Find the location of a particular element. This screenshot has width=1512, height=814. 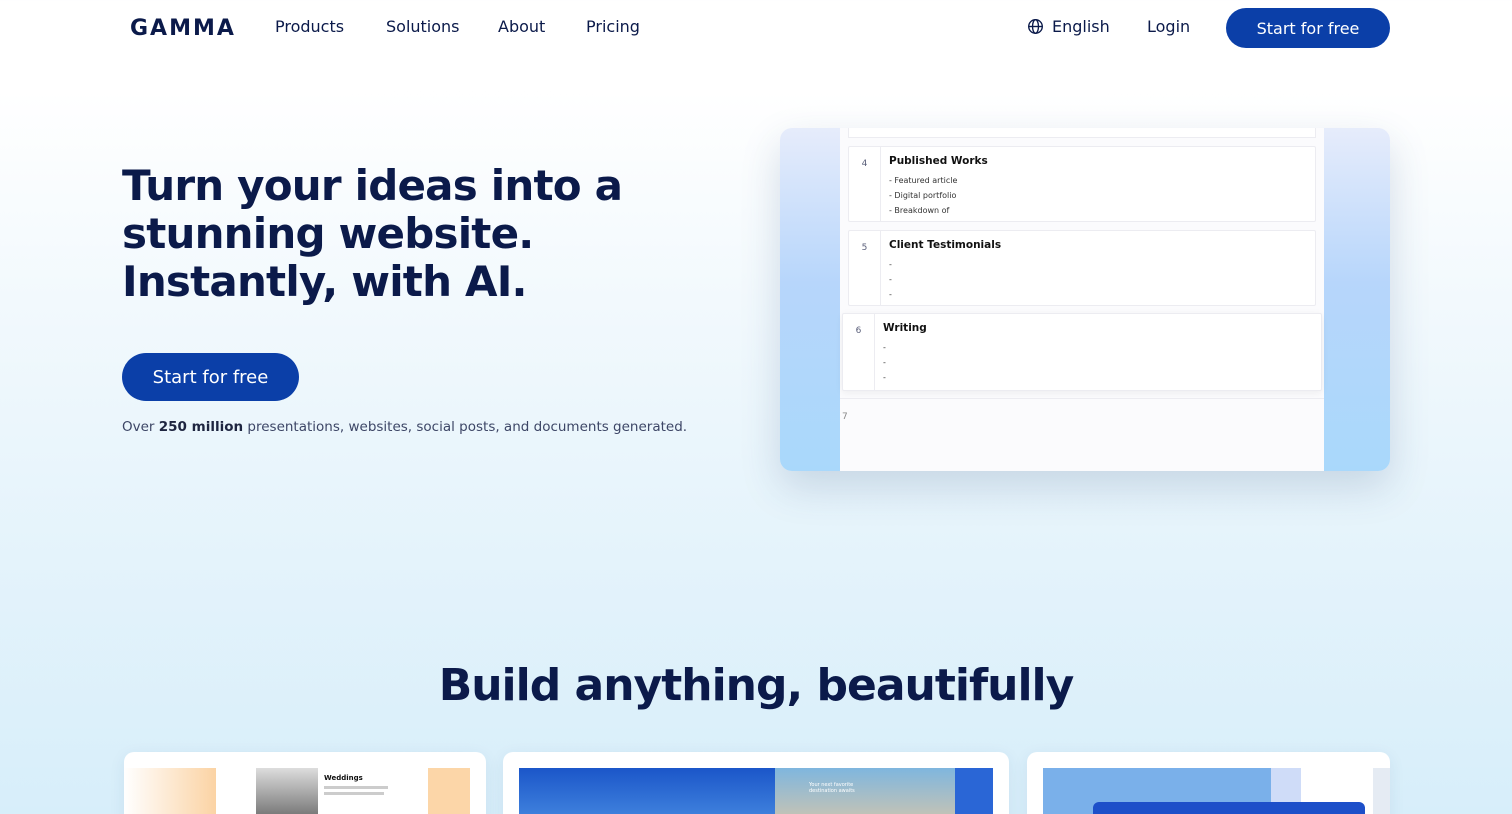

row-item: - Digital portfolio is located at coordinates (923, 195).